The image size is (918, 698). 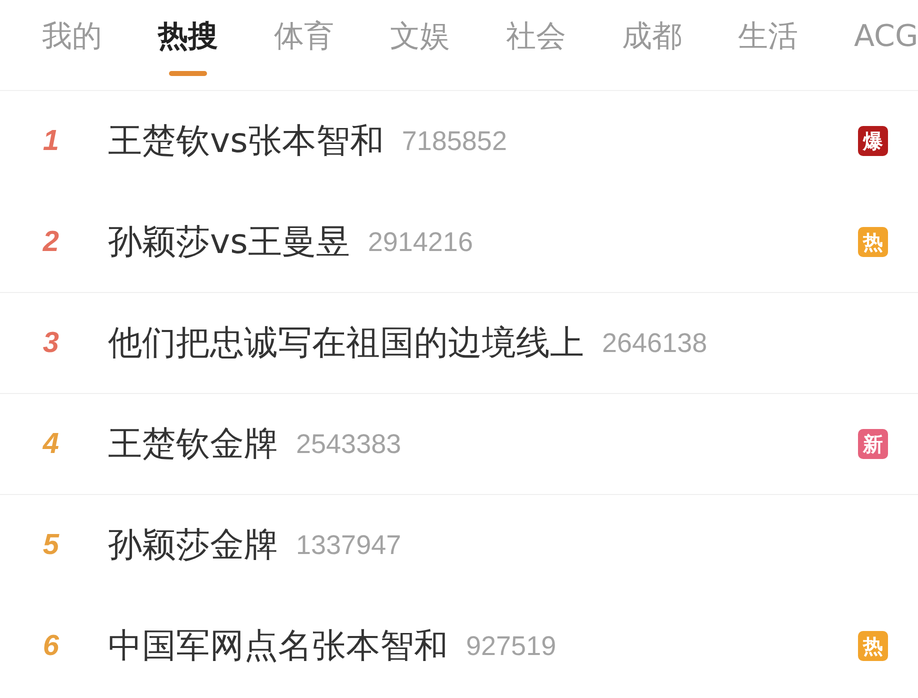 What do you see at coordinates (246, 141) in the screenshot?
I see `topic-title: 王楚钦vs张本智和` at bounding box center [246, 141].